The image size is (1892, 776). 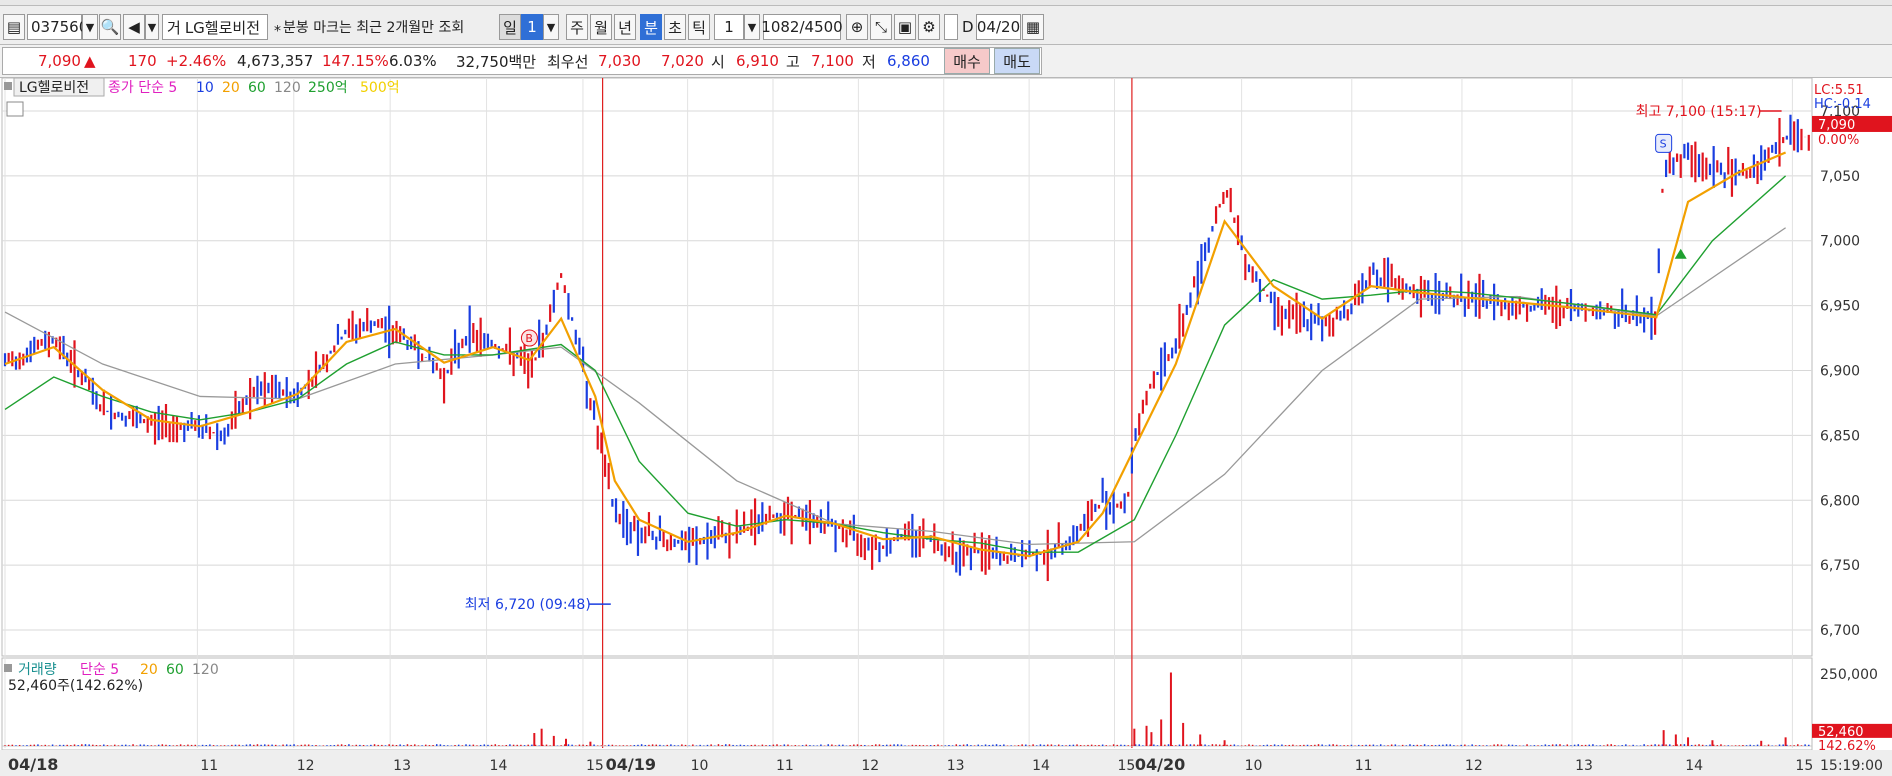 What do you see at coordinates (205, 670) in the screenshot?
I see `volume-legend-item: 120` at bounding box center [205, 670].